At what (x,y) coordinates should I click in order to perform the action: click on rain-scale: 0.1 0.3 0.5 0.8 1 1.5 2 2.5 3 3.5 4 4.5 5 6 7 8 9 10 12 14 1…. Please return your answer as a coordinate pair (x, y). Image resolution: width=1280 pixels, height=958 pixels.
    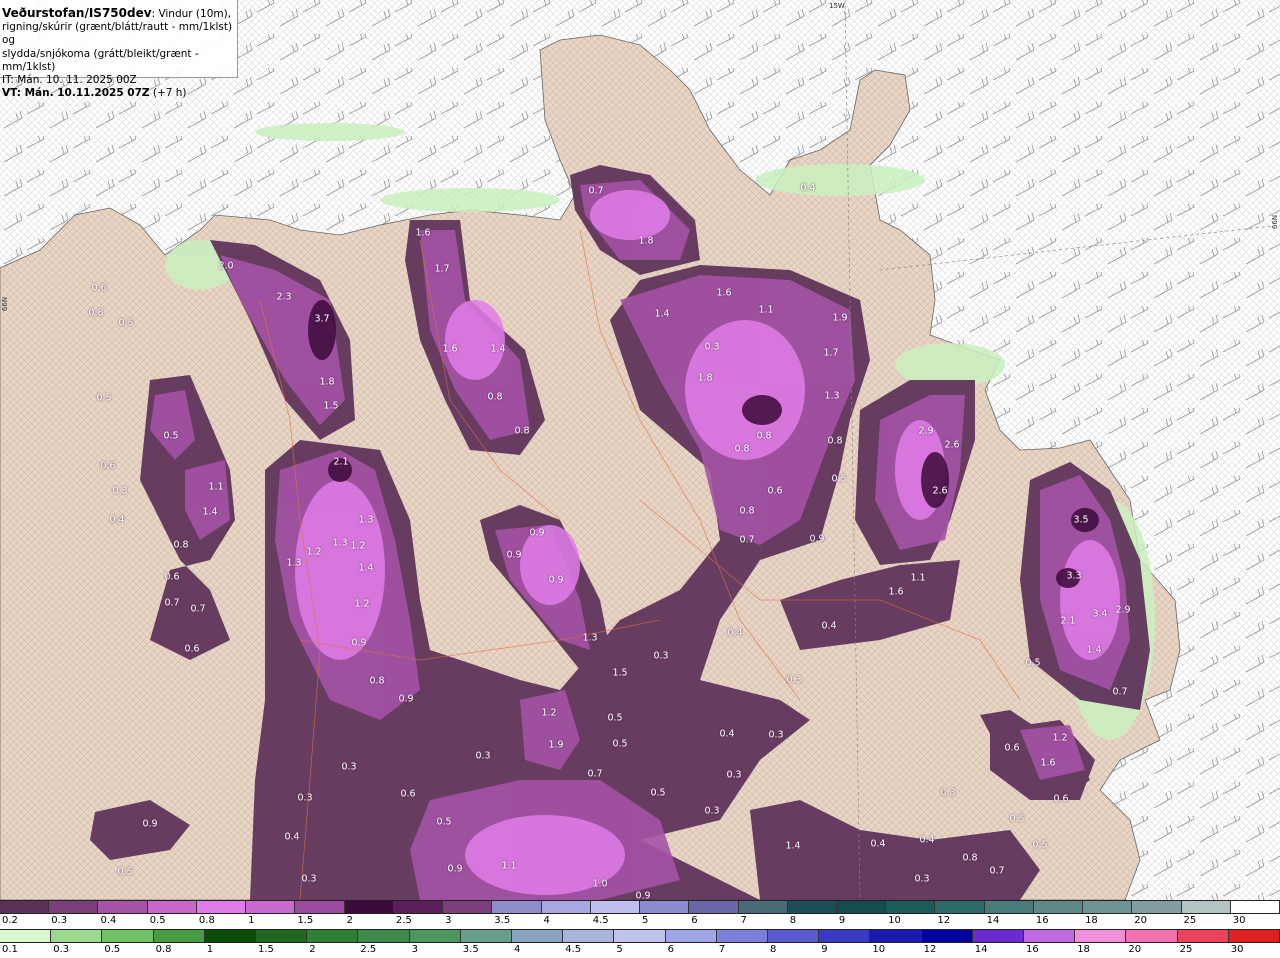
    Looking at the image, I should click on (640, 943).